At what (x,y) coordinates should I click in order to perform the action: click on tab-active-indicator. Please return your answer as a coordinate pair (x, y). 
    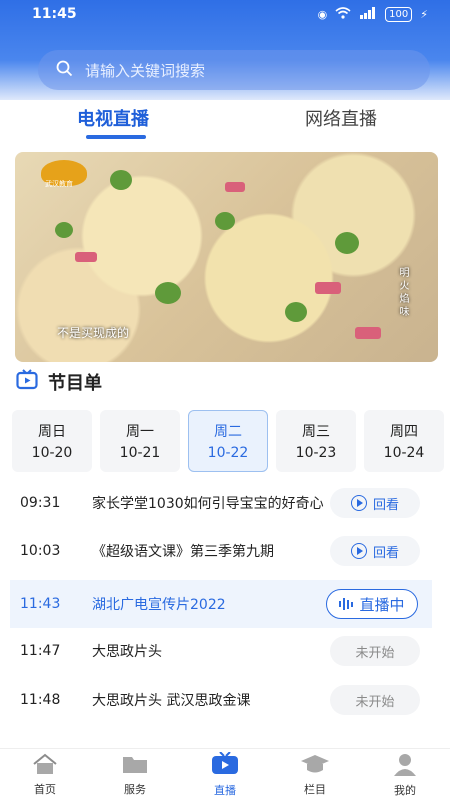
    Looking at the image, I should click on (116, 137).